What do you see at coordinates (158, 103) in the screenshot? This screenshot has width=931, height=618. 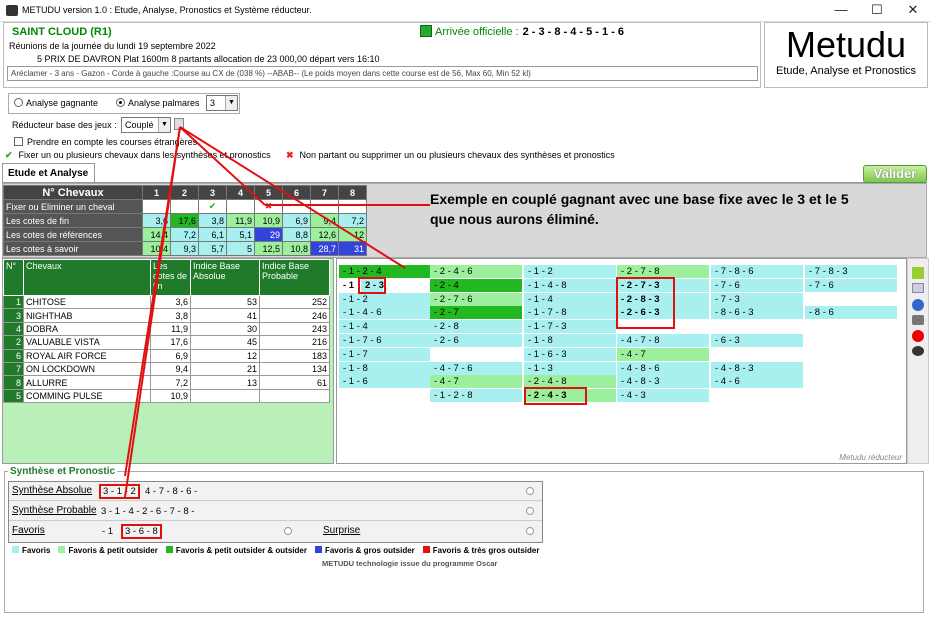 I see `analyse-palmares-radio: Analyse palmares` at bounding box center [158, 103].